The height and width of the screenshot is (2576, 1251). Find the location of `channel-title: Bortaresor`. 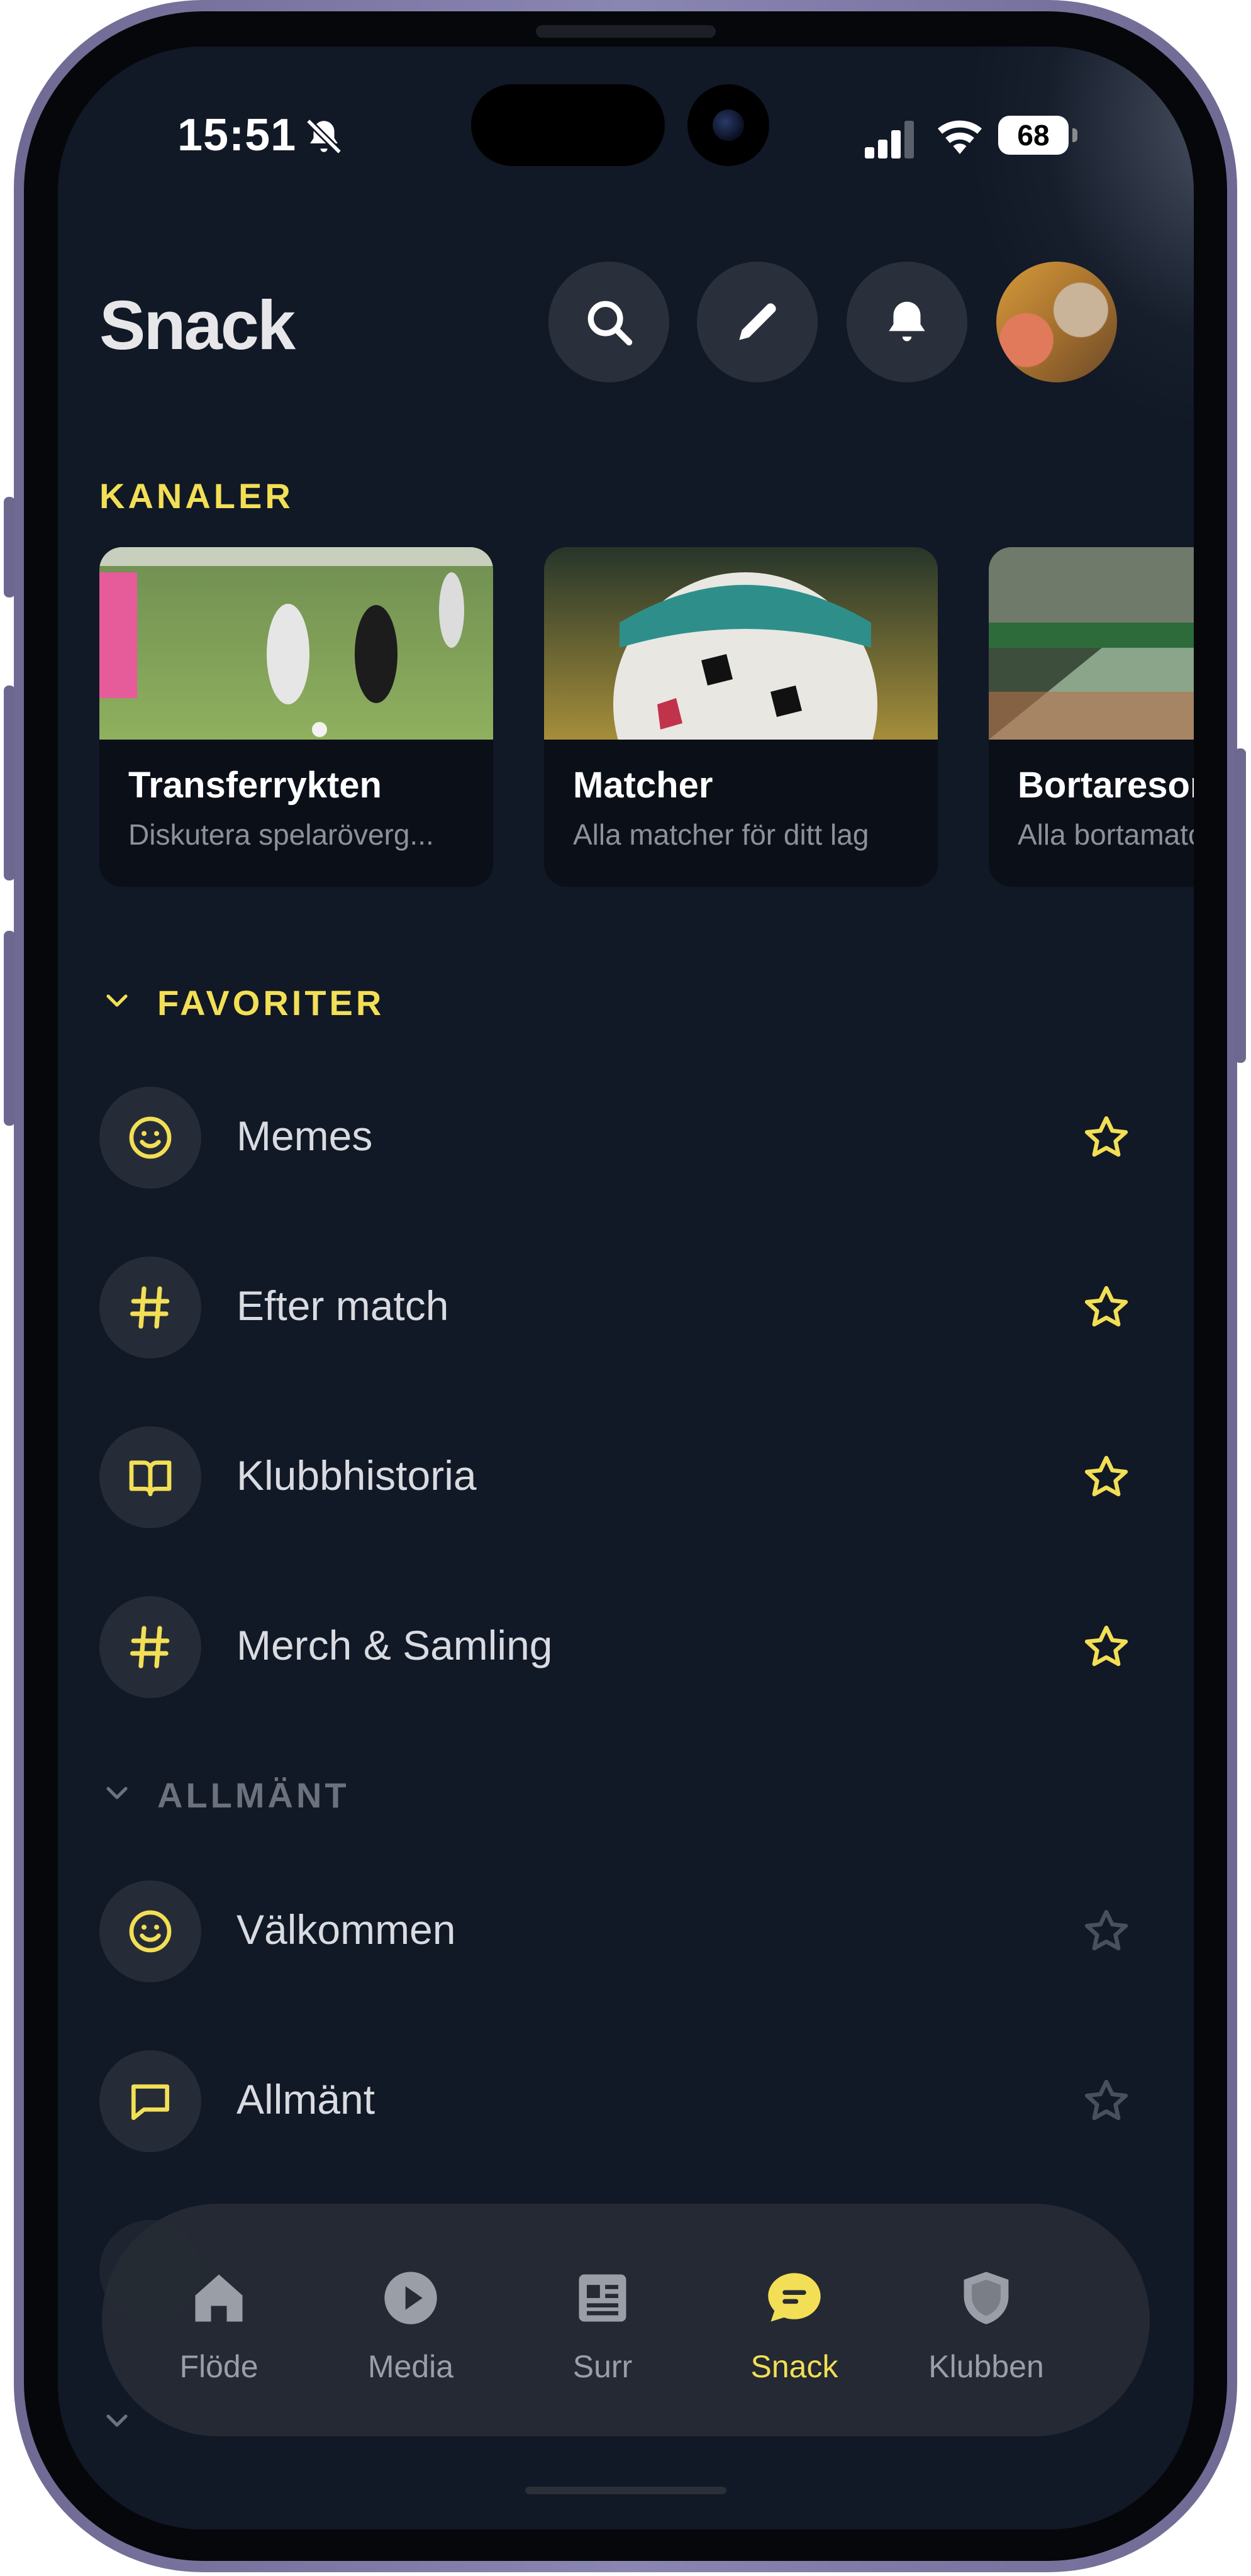

channel-title: Bortaresor is located at coordinates (1106, 785).